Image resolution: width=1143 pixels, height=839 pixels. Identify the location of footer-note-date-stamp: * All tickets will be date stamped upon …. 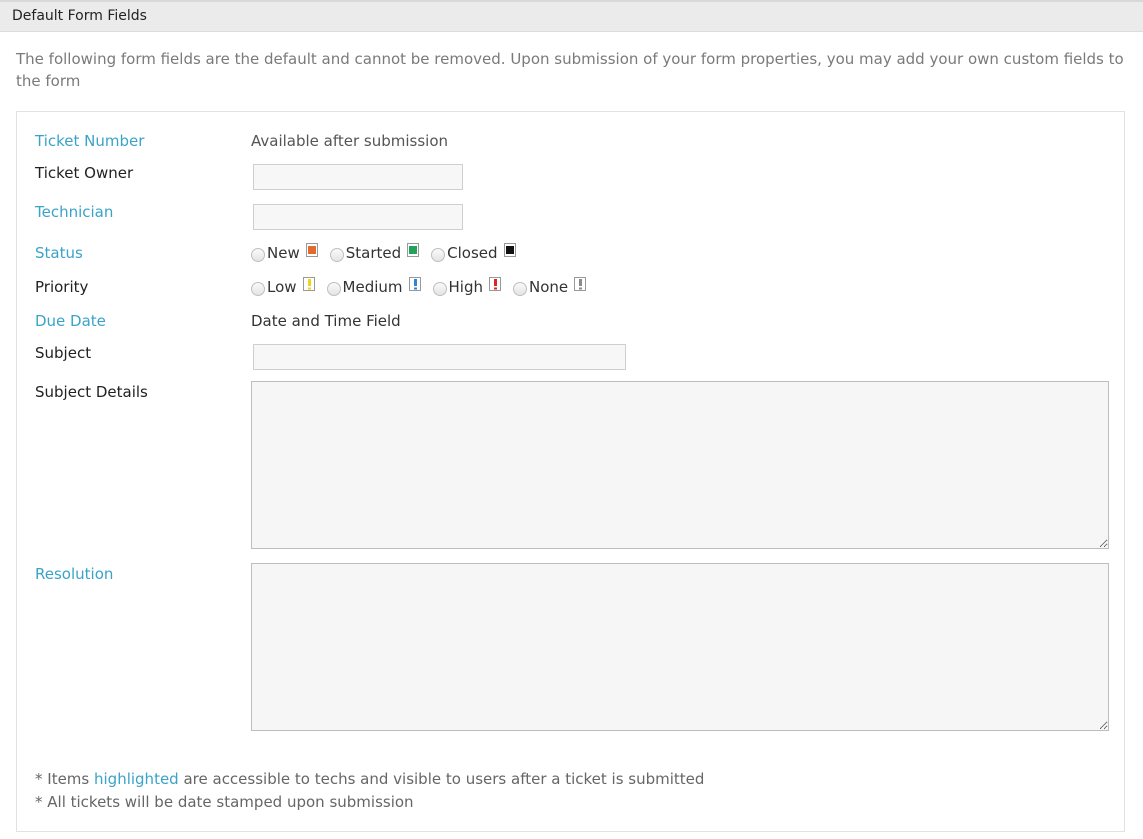
(224, 802).